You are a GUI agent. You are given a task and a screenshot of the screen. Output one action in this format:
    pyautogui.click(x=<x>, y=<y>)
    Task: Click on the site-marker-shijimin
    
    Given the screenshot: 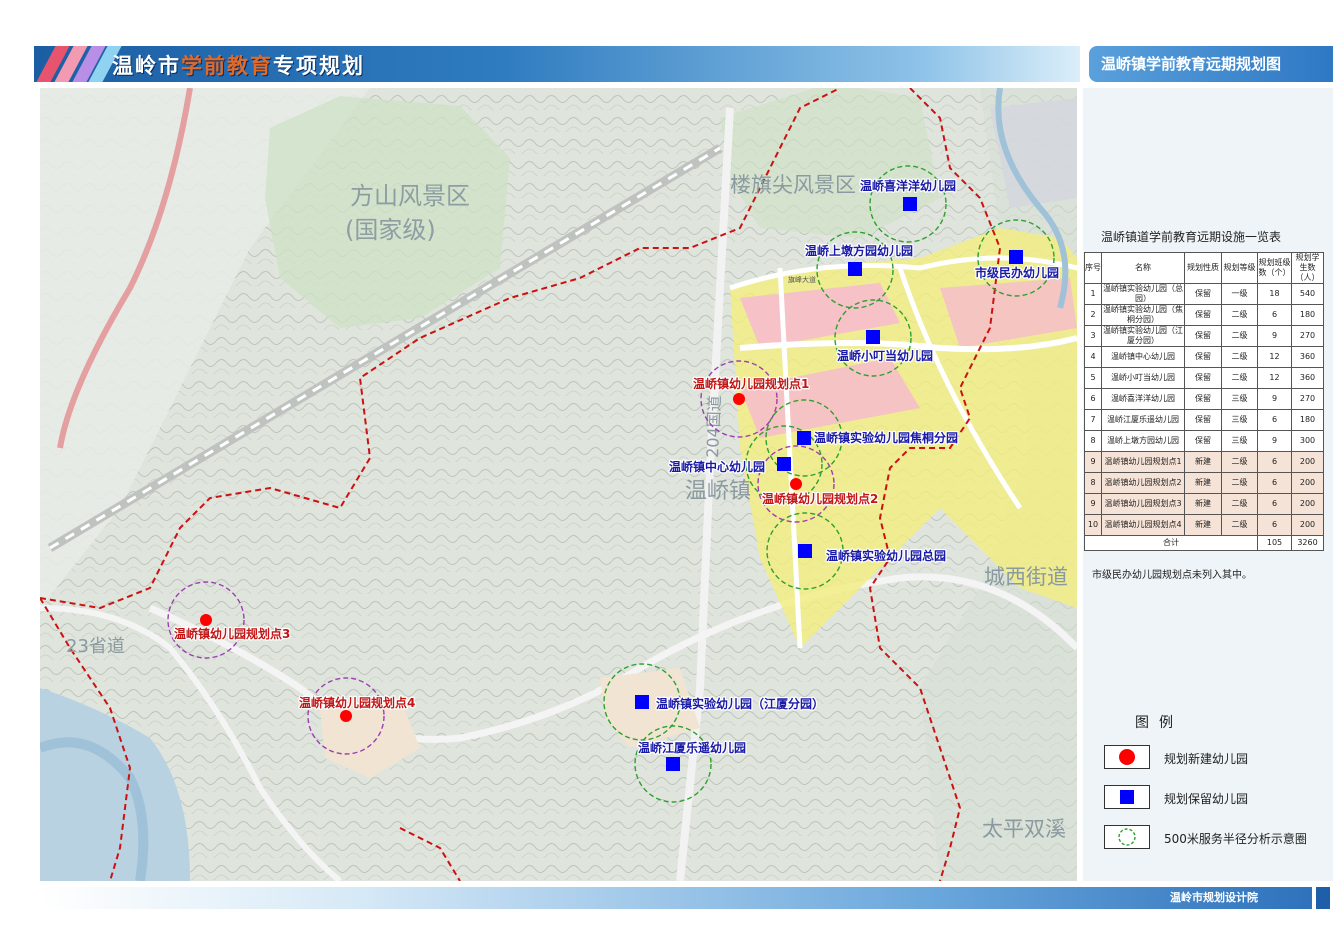 What is the action you would take?
    pyautogui.click(x=1016, y=257)
    